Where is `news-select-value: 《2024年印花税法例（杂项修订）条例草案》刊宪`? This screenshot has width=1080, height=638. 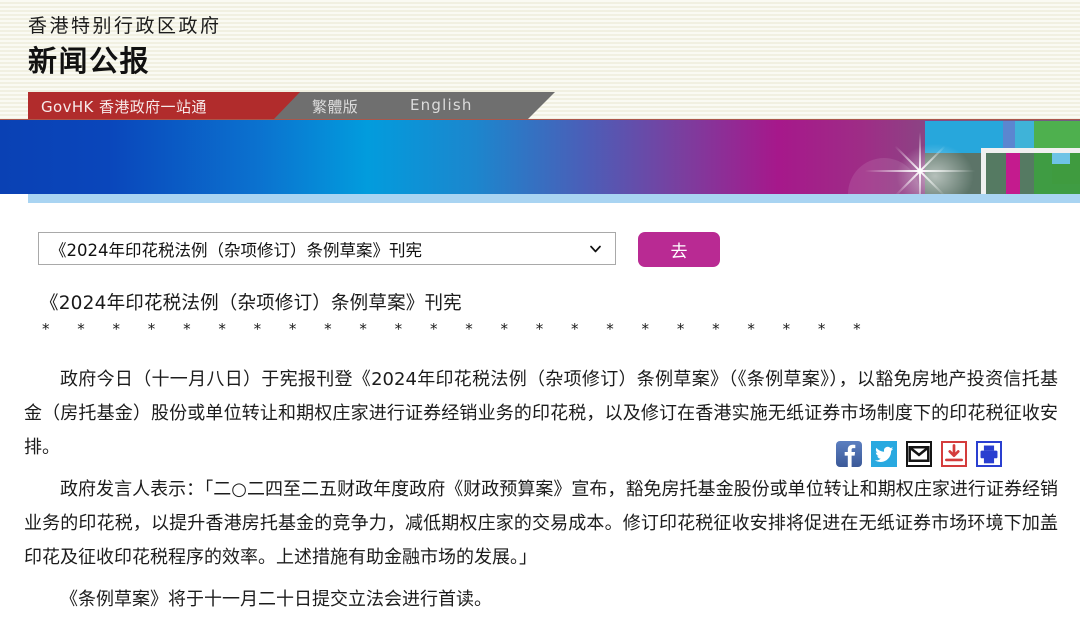 news-select-value: 《2024年印花税法例（杂项修订）条例草案》刊宪 is located at coordinates (236, 250).